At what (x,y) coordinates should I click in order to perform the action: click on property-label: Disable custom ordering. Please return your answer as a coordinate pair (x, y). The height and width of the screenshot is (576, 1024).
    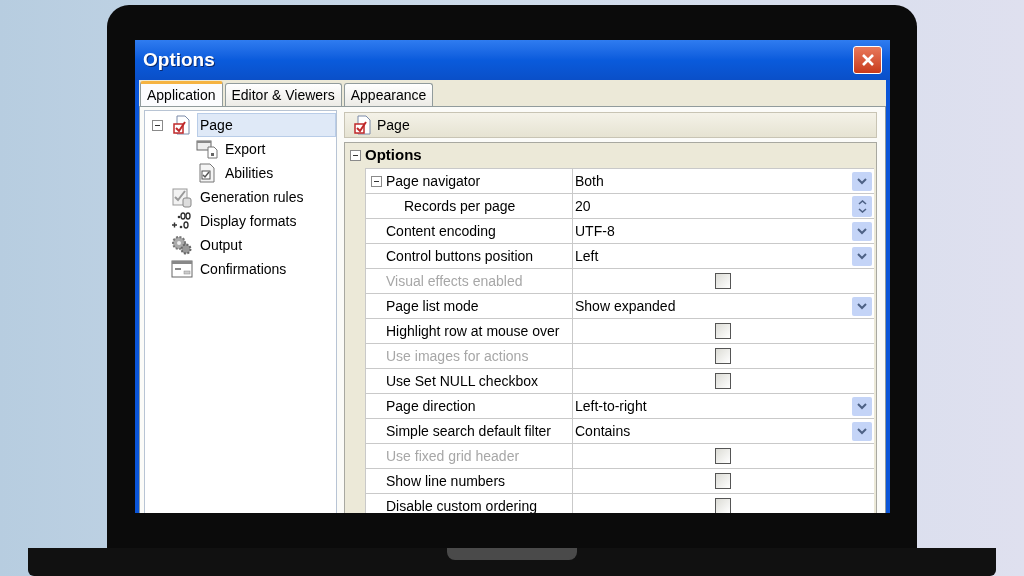
    Looking at the image, I should click on (461, 504).